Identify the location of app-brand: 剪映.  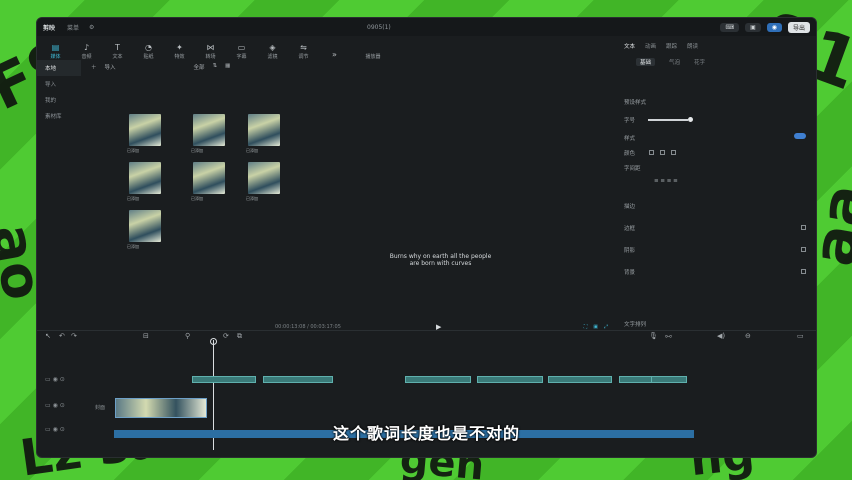
(49, 28).